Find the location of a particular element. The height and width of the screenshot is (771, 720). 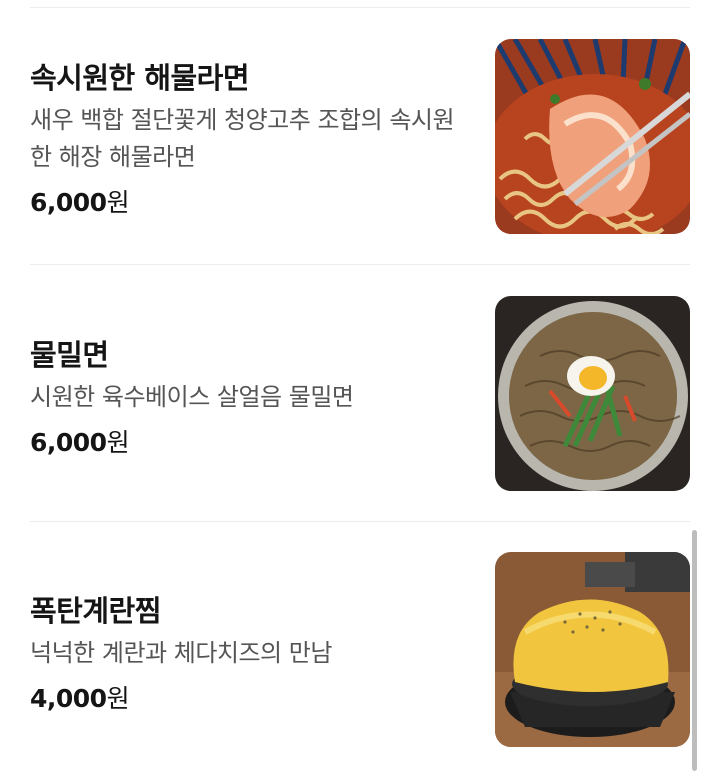

cold-noodle-photo is located at coordinates (592, 393).